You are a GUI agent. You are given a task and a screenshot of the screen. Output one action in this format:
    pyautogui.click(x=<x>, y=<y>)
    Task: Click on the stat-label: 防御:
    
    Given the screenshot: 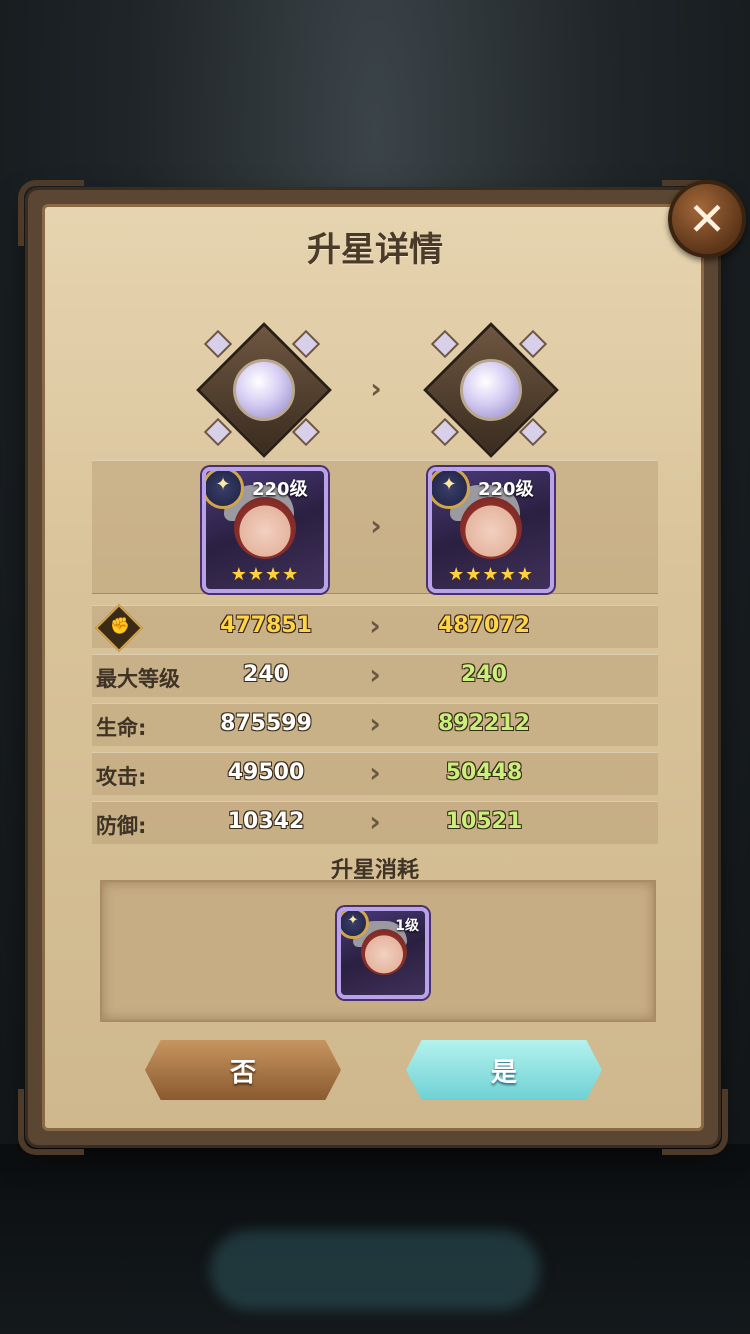 What is the action you would take?
    pyautogui.click(x=121, y=826)
    